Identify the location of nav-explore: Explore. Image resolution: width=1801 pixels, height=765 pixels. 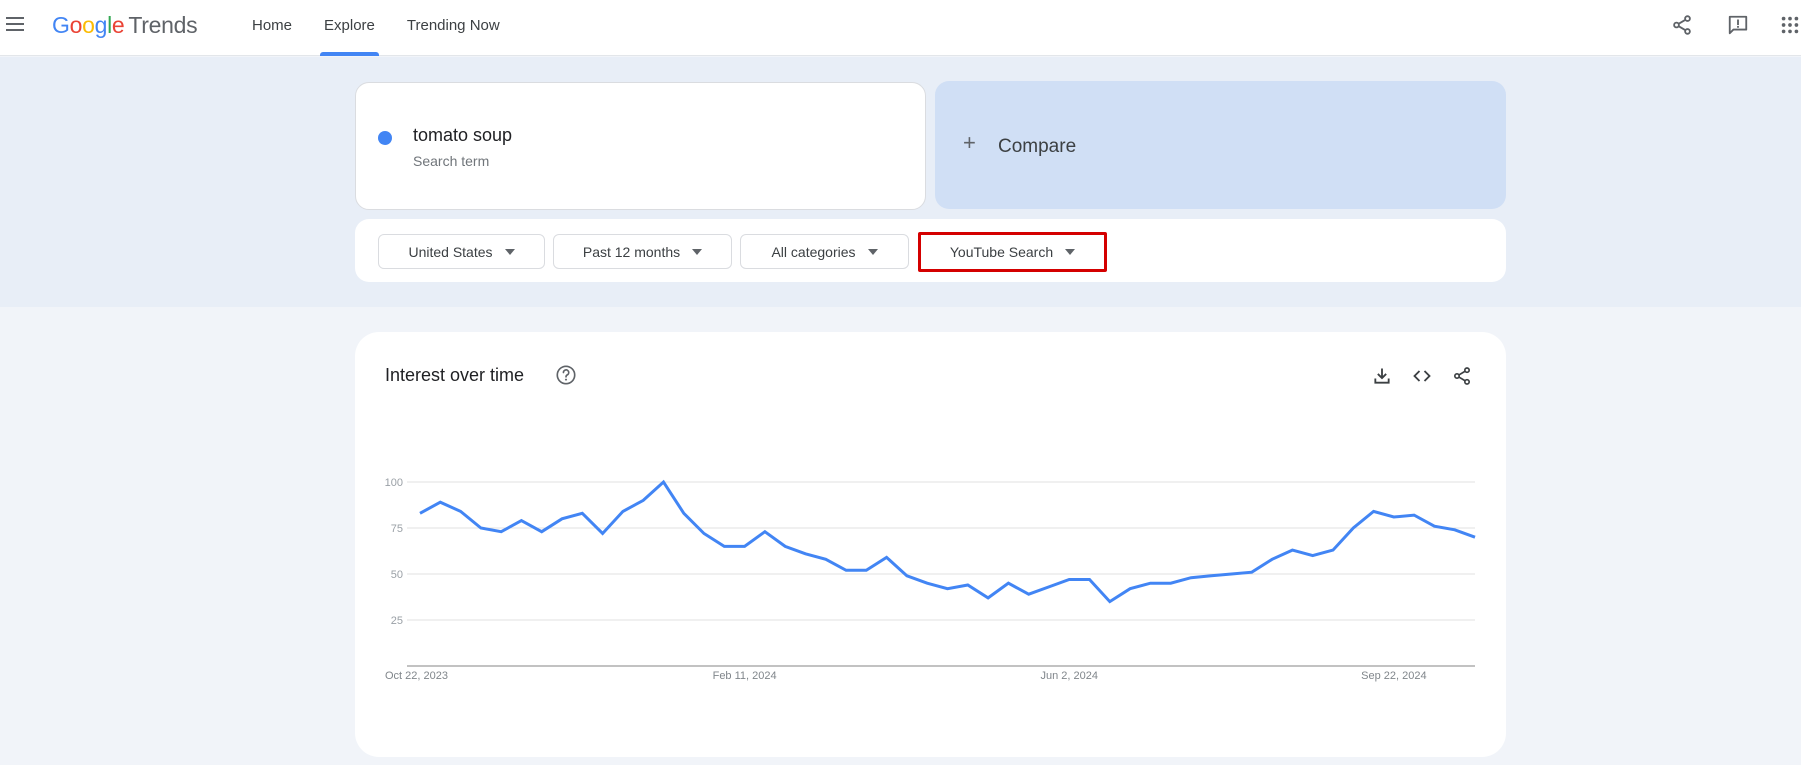
(349, 28).